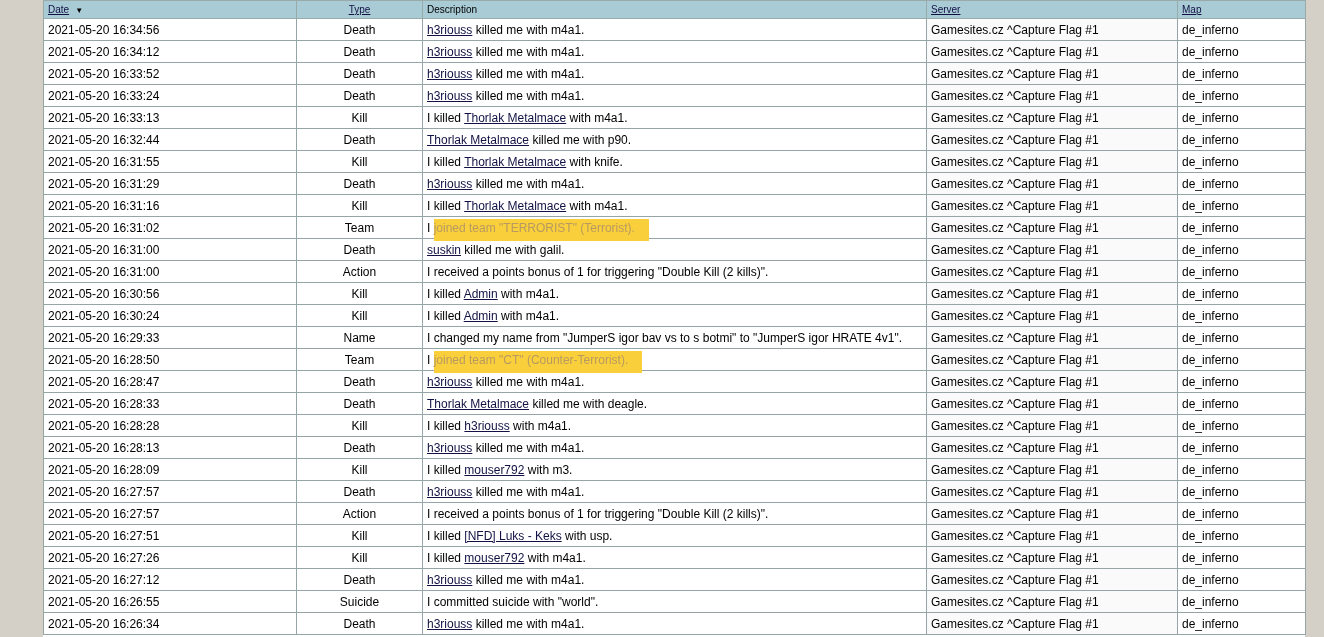 This screenshot has height=637, width=1324. What do you see at coordinates (359, 513) in the screenshot?
I see `type-cell: Action` at bounding box center [359, 513].